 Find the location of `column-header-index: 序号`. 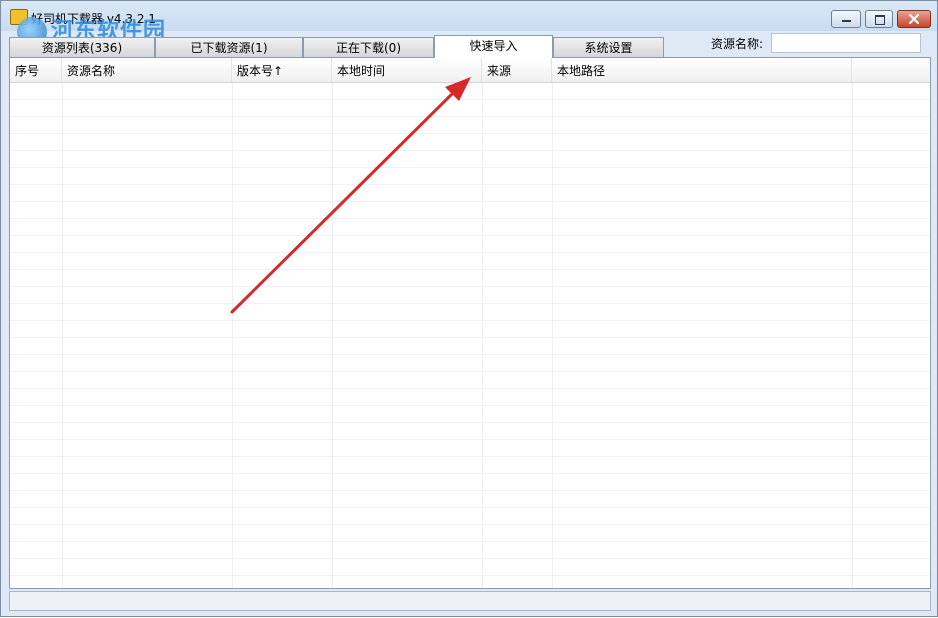

column-header-index: 序号 is located at coordinates (36, 70).